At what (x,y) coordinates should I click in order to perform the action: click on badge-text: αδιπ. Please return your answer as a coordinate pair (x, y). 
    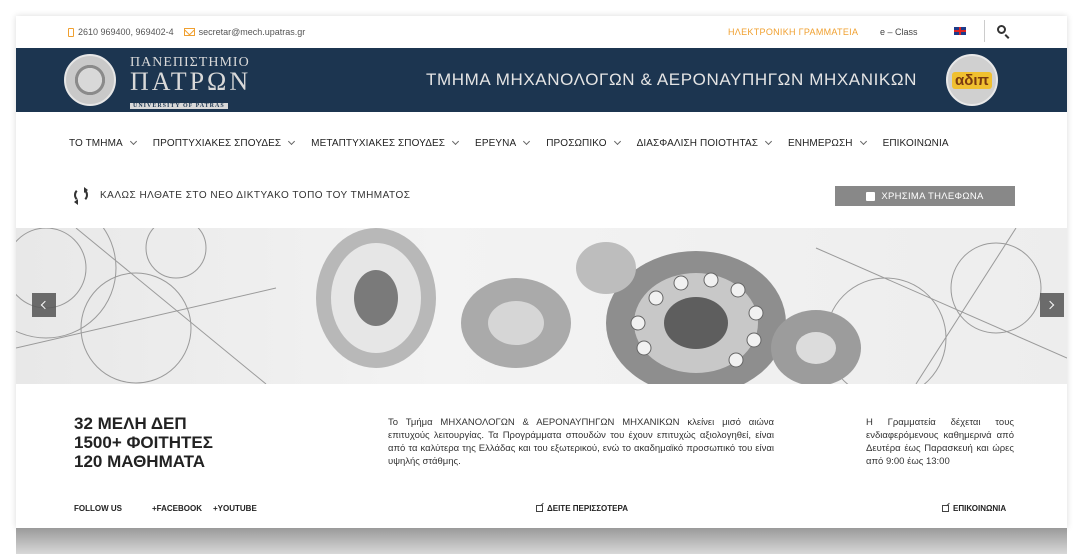
    Looking at the image, I should click on (972, 80).